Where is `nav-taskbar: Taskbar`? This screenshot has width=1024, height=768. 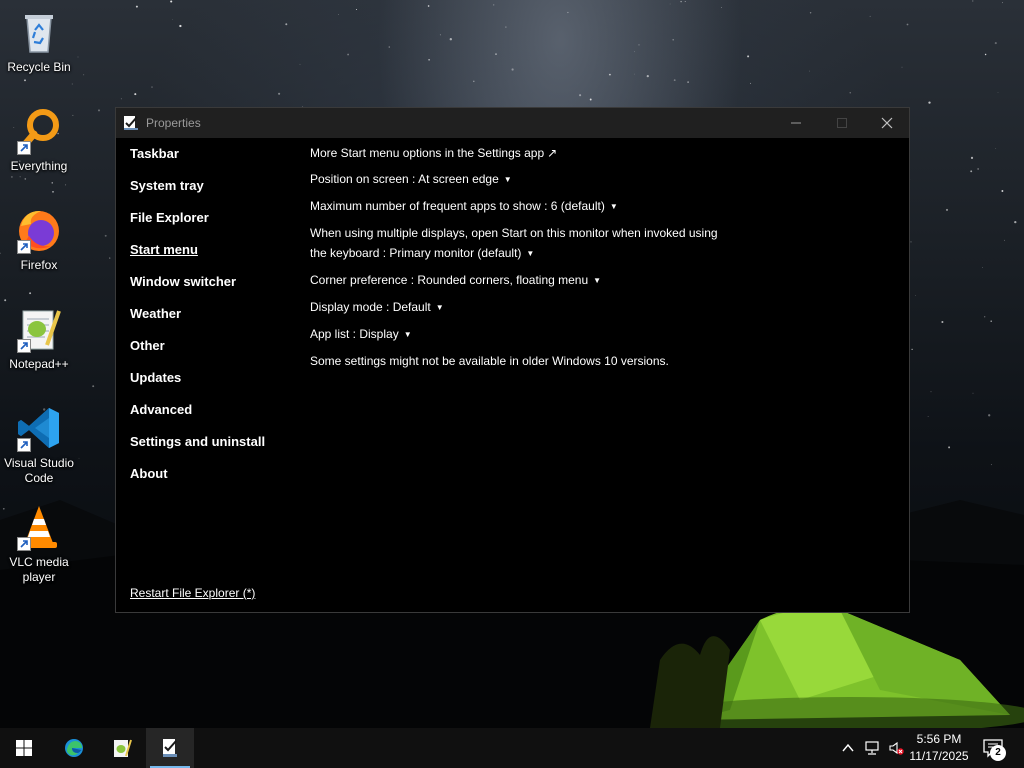
nav-taskbar: Taskbar is located at coordinates (210, 162).